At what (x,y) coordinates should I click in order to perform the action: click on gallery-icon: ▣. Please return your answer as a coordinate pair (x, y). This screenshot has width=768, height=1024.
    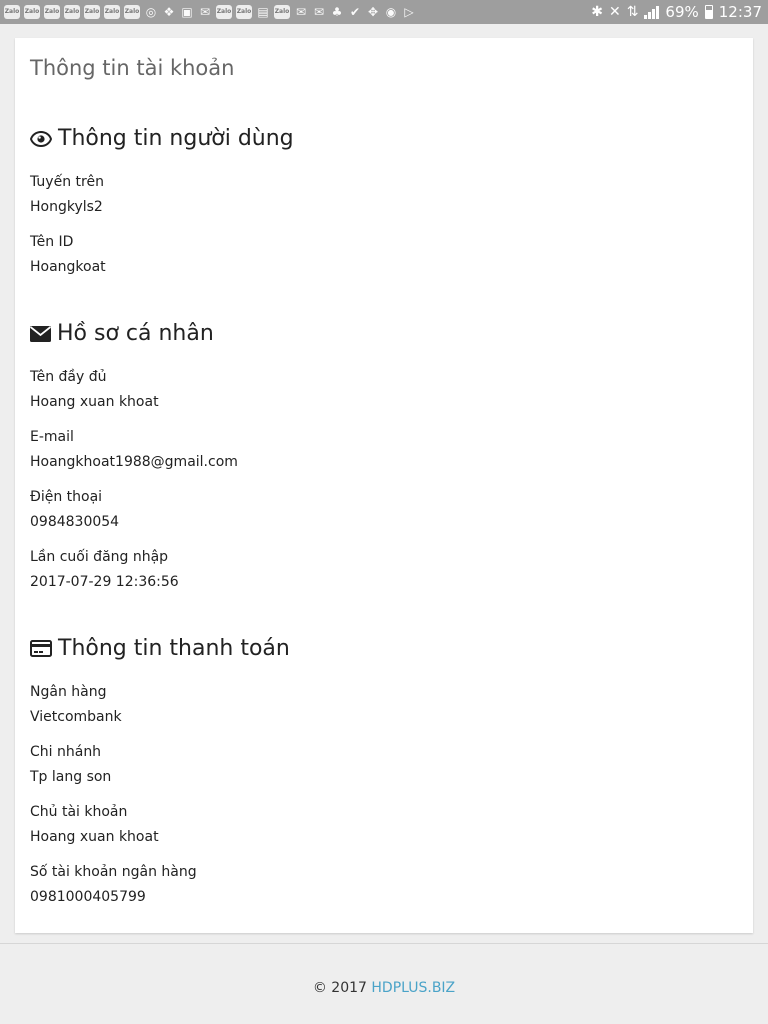
    Looking at the image, I should click on (187, 12).